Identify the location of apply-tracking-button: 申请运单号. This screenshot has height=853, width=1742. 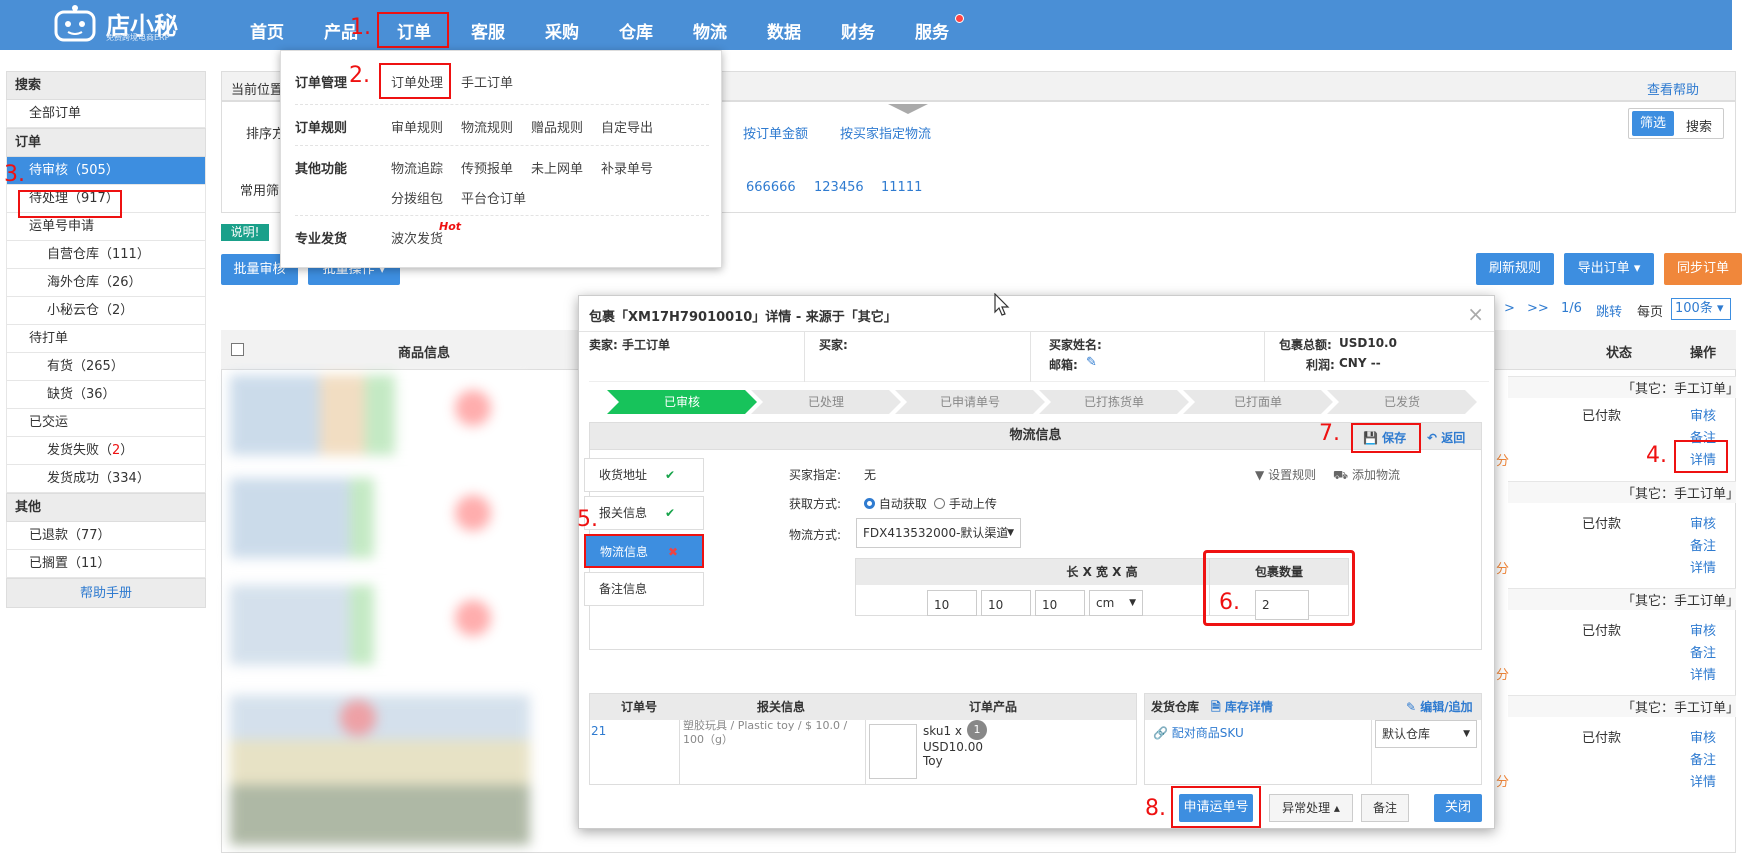
(1216, 808).